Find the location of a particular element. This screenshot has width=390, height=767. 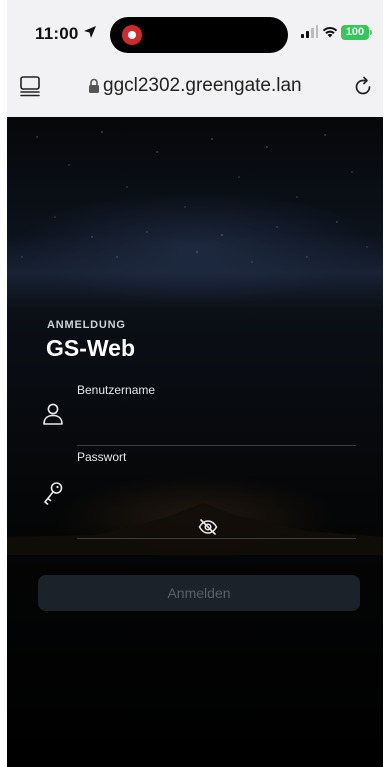

username-input is located at coordinates (216, 429).